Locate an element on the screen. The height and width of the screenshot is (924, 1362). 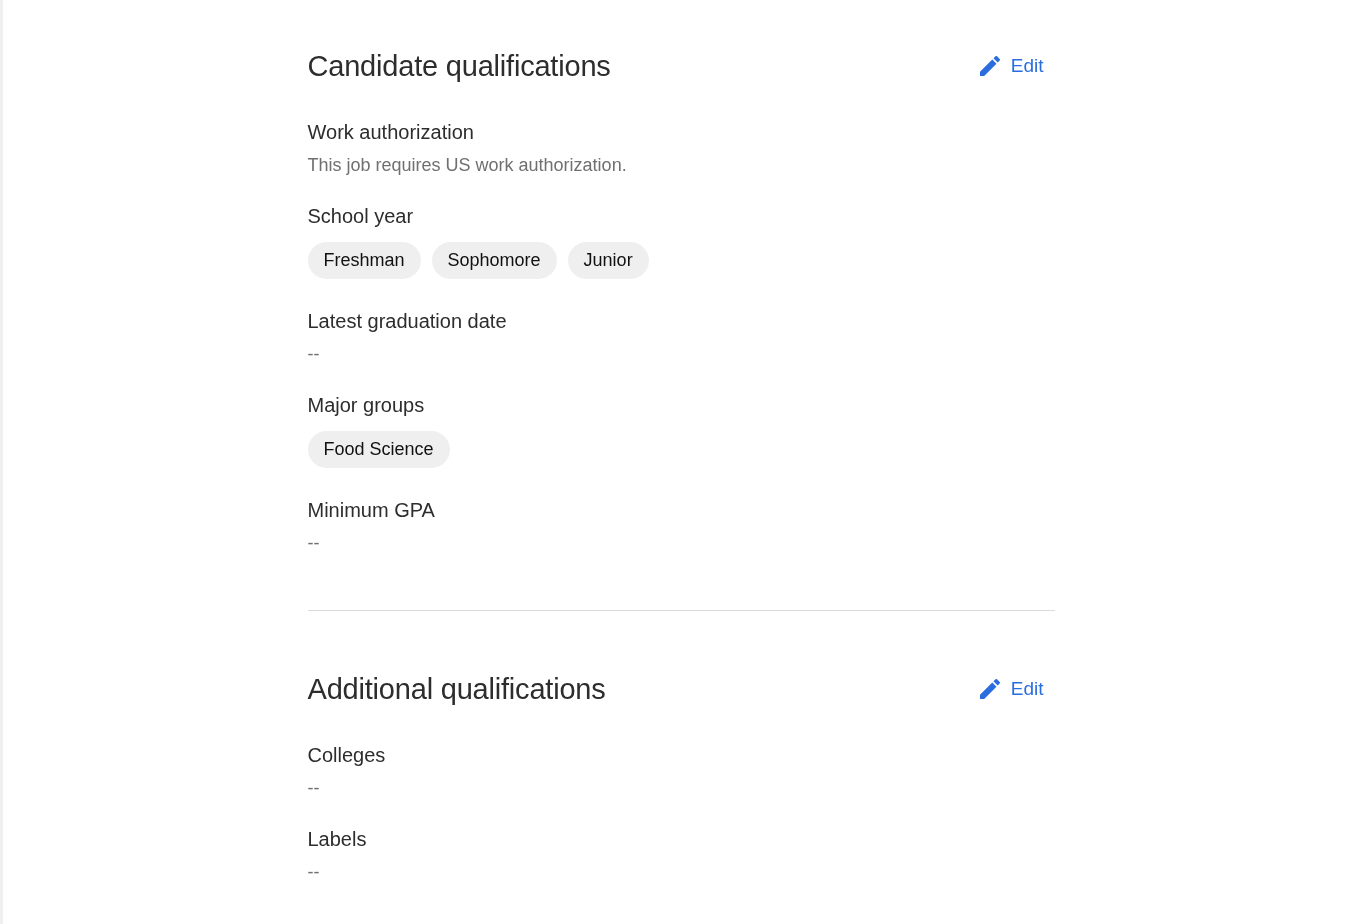
field-label: Minimum GPA is located at coordinates (371, 510).